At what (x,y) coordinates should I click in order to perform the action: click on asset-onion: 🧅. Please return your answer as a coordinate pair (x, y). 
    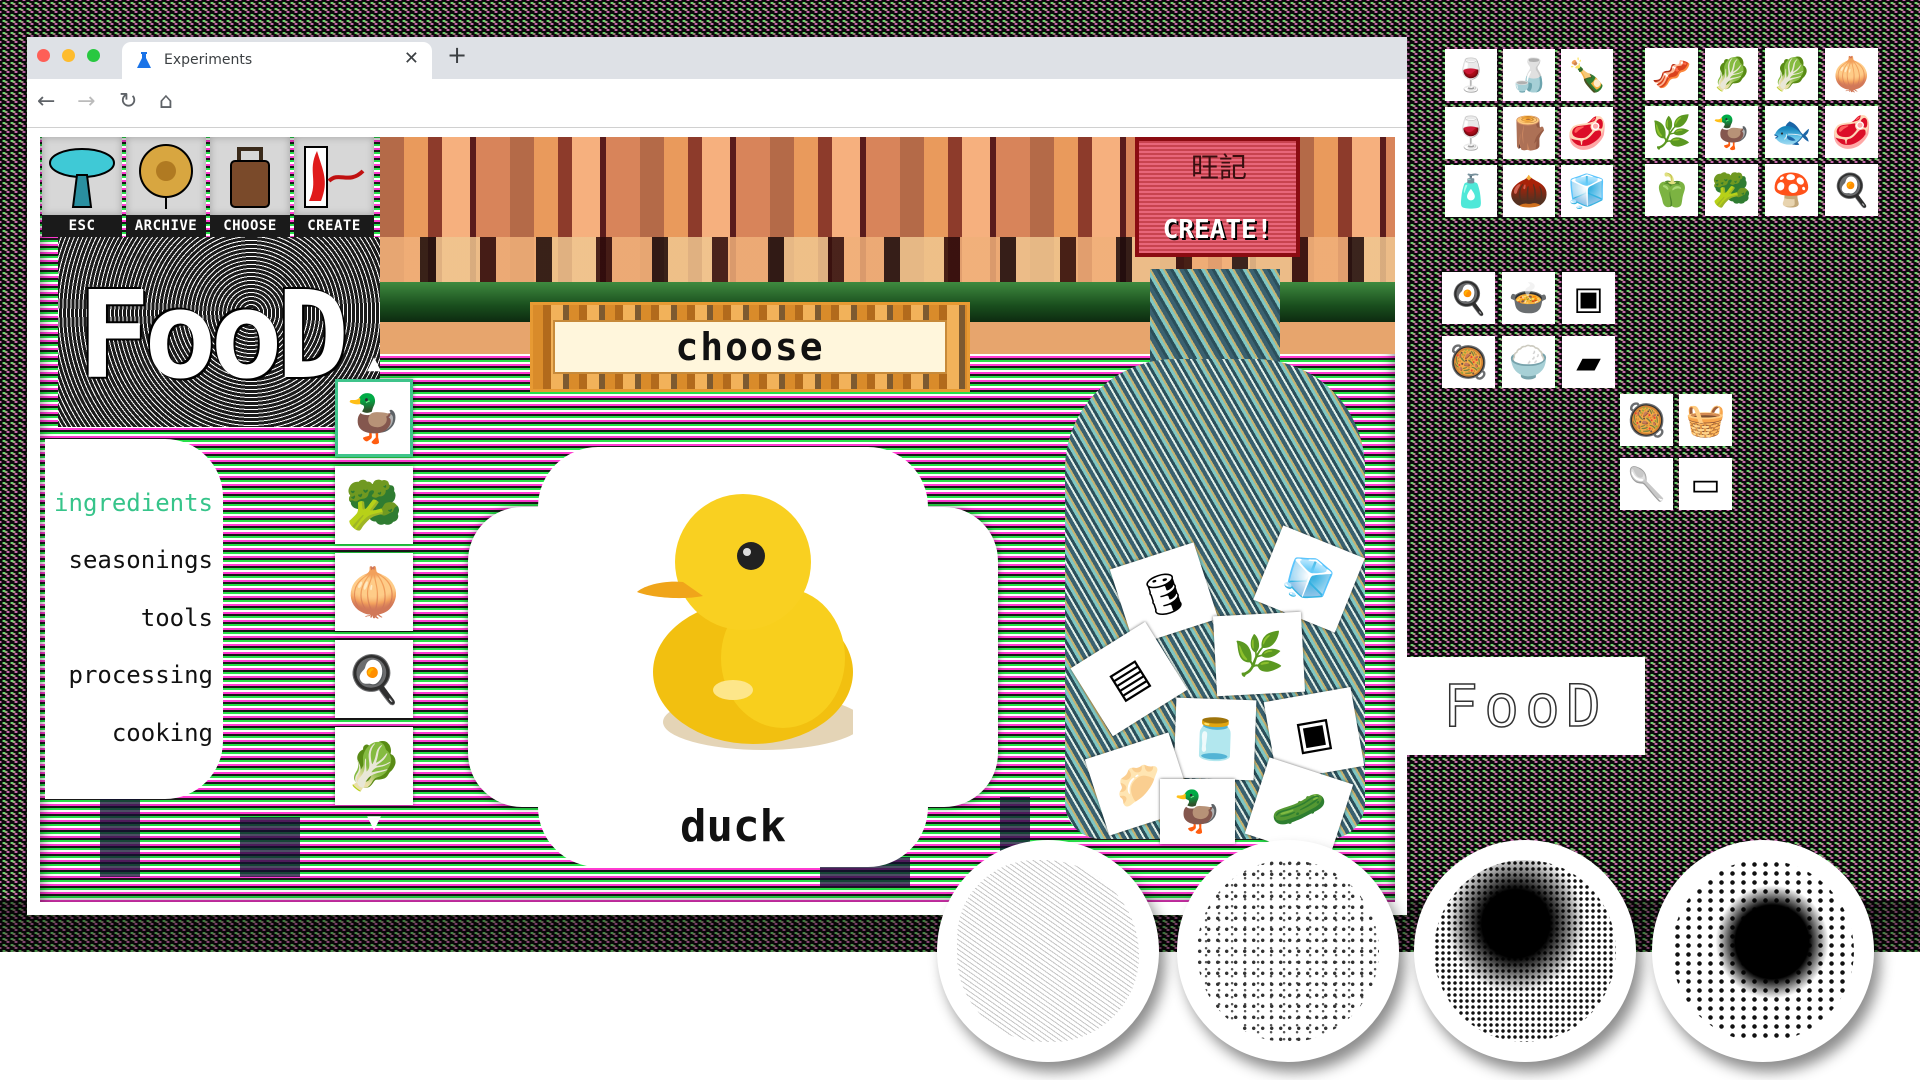
    Looking at the image, I should click on (1851, 74).